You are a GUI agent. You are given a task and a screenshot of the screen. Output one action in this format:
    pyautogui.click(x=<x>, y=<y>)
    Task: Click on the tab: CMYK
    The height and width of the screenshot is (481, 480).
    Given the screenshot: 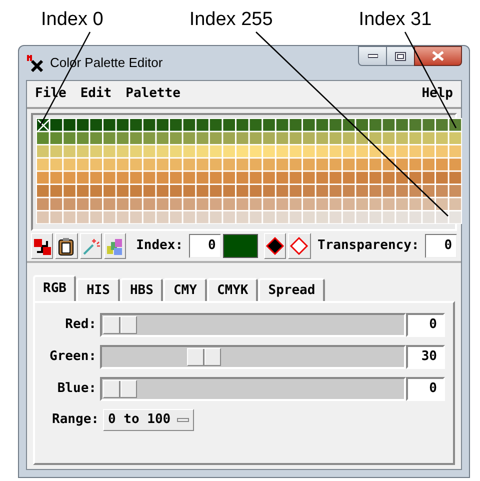 What is the action you would take?
    pyautogui.click(x=232, y=289)
    